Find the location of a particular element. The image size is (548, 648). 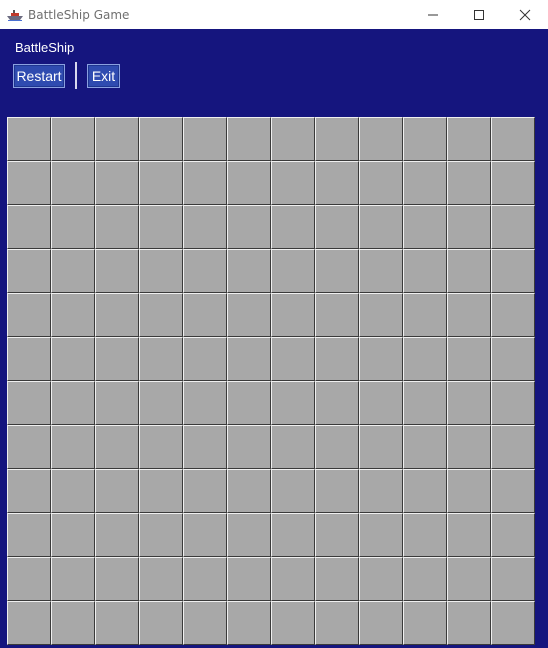

restart-button: Restart is located at coordinates (39, 76).